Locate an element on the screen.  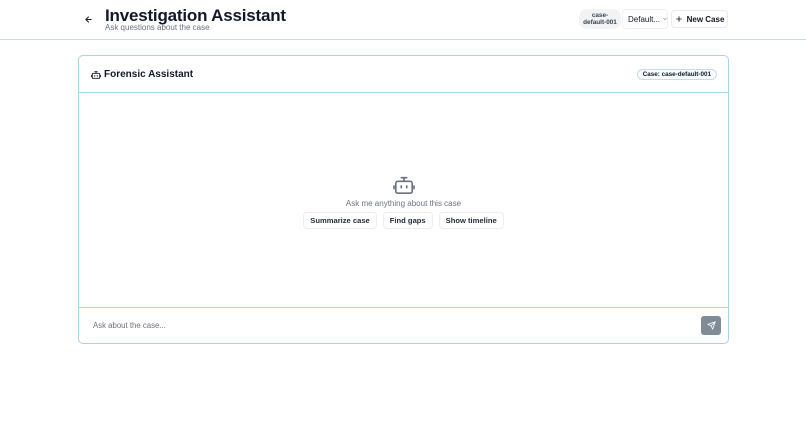
chat-input-row is located at coordinates (403, 325).